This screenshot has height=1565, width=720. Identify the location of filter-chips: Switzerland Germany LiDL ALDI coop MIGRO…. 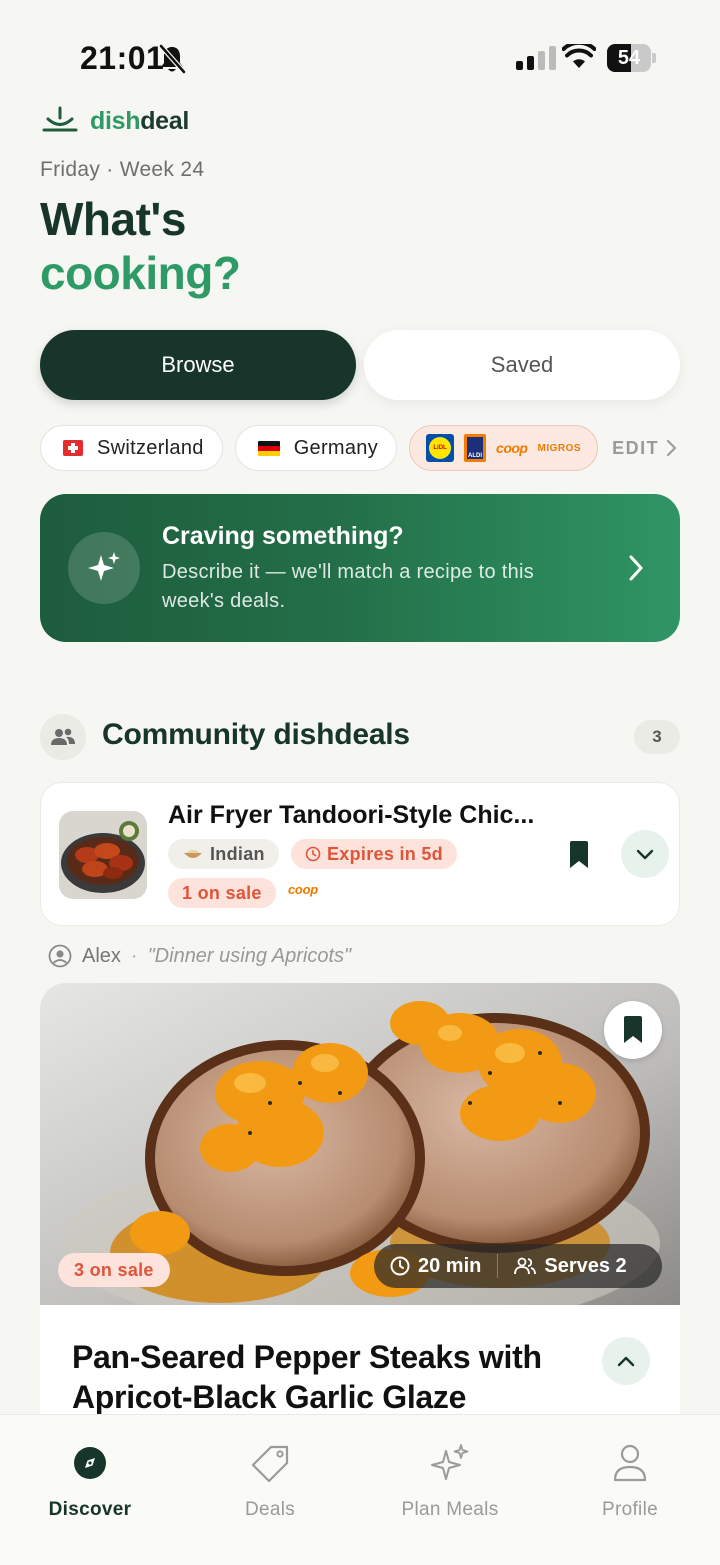
(358, 448).